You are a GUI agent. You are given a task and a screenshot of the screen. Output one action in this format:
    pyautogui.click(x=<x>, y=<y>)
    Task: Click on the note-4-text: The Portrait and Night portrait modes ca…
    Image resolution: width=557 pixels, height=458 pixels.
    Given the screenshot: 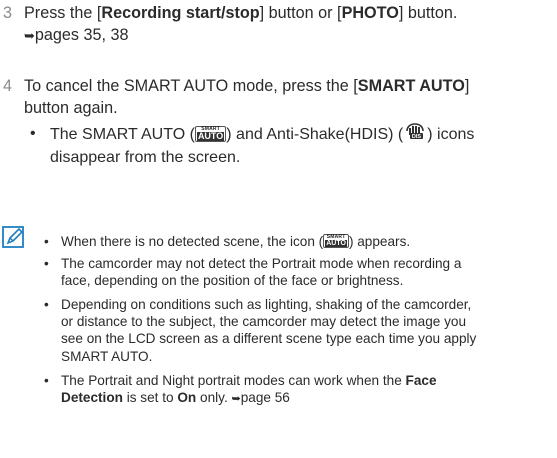 What is the action you would take?
    pyautogui.click(x=306, y=390)
    